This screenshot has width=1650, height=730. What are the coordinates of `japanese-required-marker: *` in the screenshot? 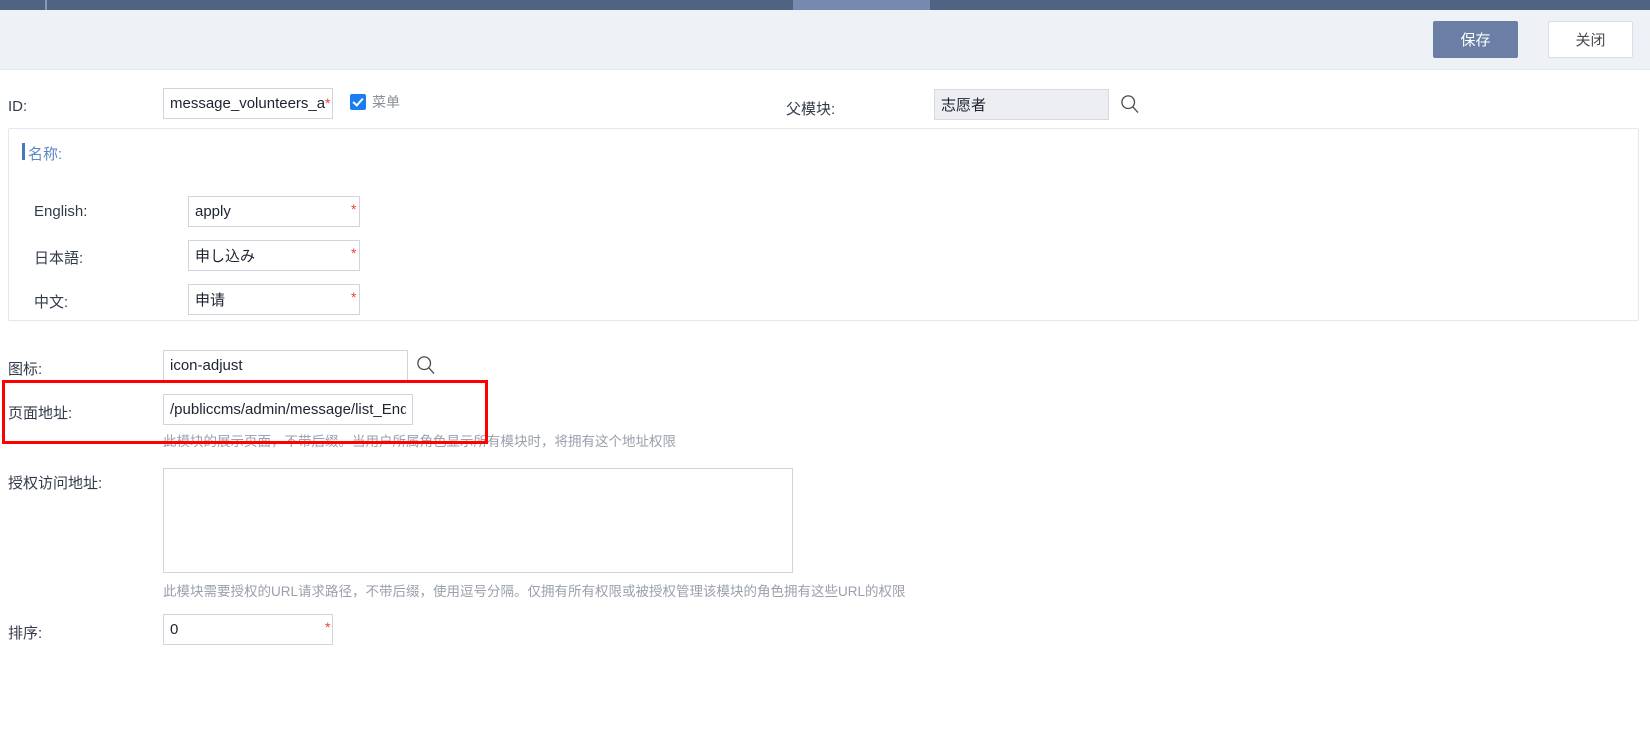 It's located at (354, 253).